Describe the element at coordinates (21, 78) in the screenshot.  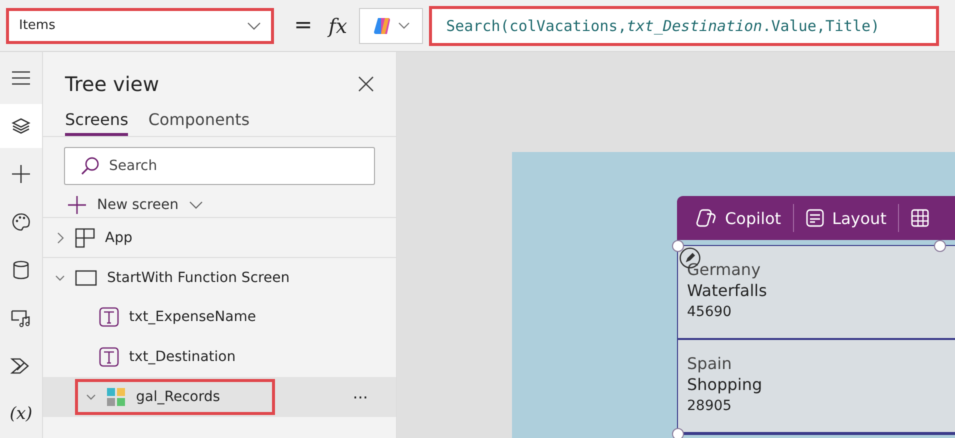
I see `menu-icon` at that location.